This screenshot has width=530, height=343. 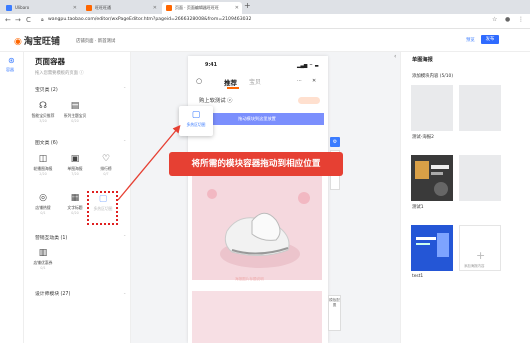 What do you see at coordinates (43, 114) in the screenshot?
I see `module-smart-goods: ☊ 智能宝贝推荐 3/20` at bounding box center [43, 114].